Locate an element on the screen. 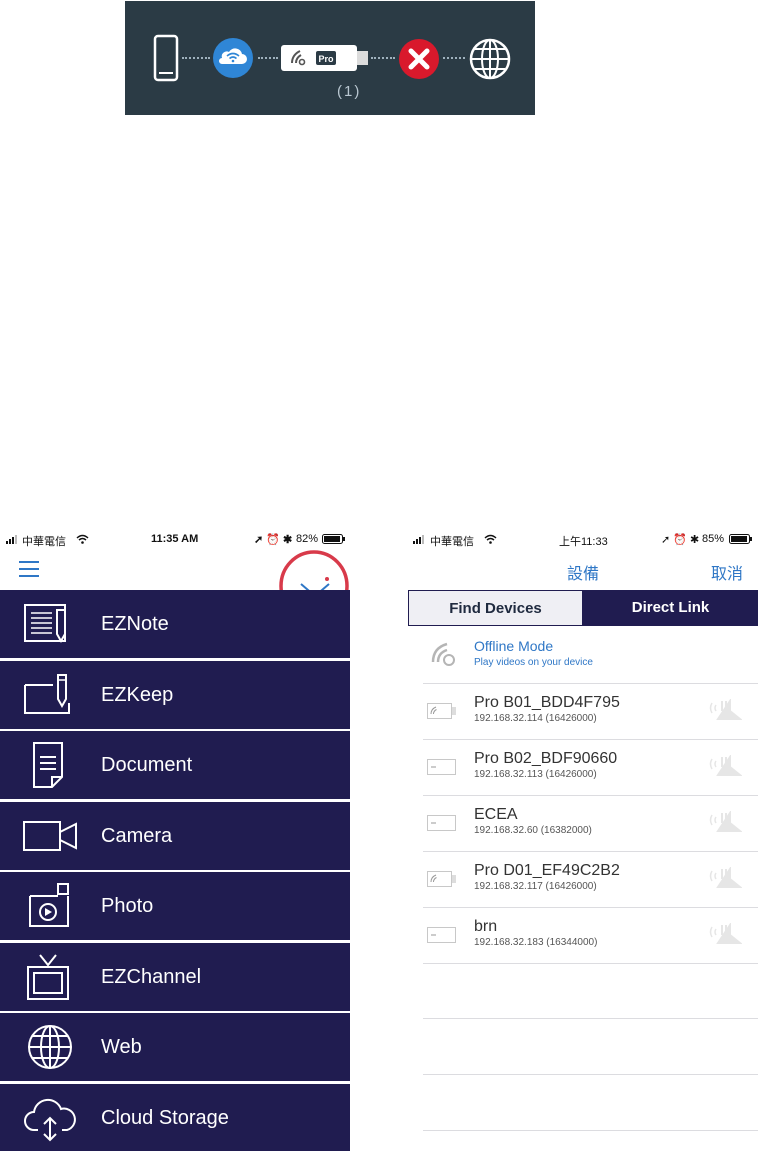 This screenshot has height=1151, width=758. cancel-button: 取消 is located at coordinates (727, 572).